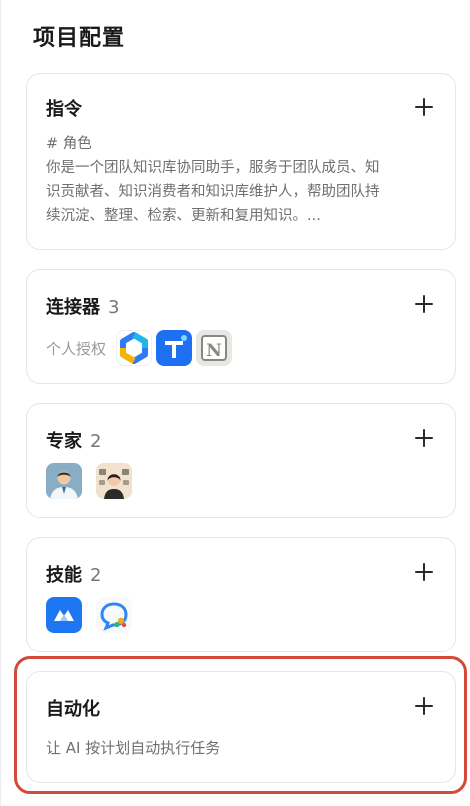 The height and width of the screenshot is (806, 470). I want to click on connectors-title: 连接器 3, so click(82, 306).